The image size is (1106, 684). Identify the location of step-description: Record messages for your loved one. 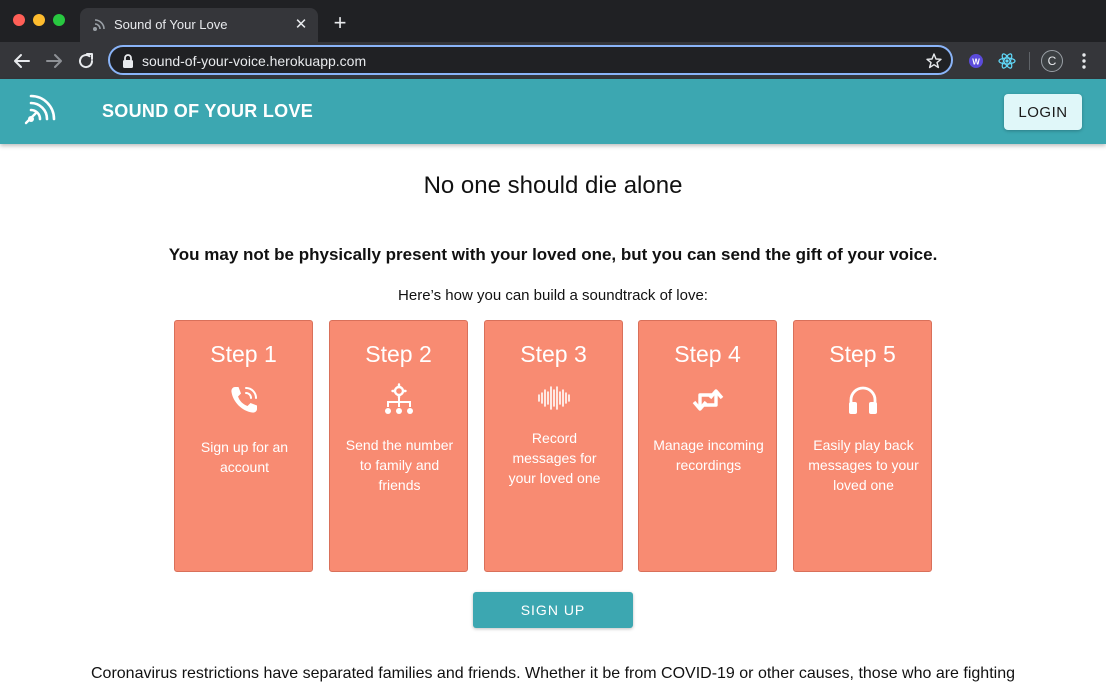
(554, 458).